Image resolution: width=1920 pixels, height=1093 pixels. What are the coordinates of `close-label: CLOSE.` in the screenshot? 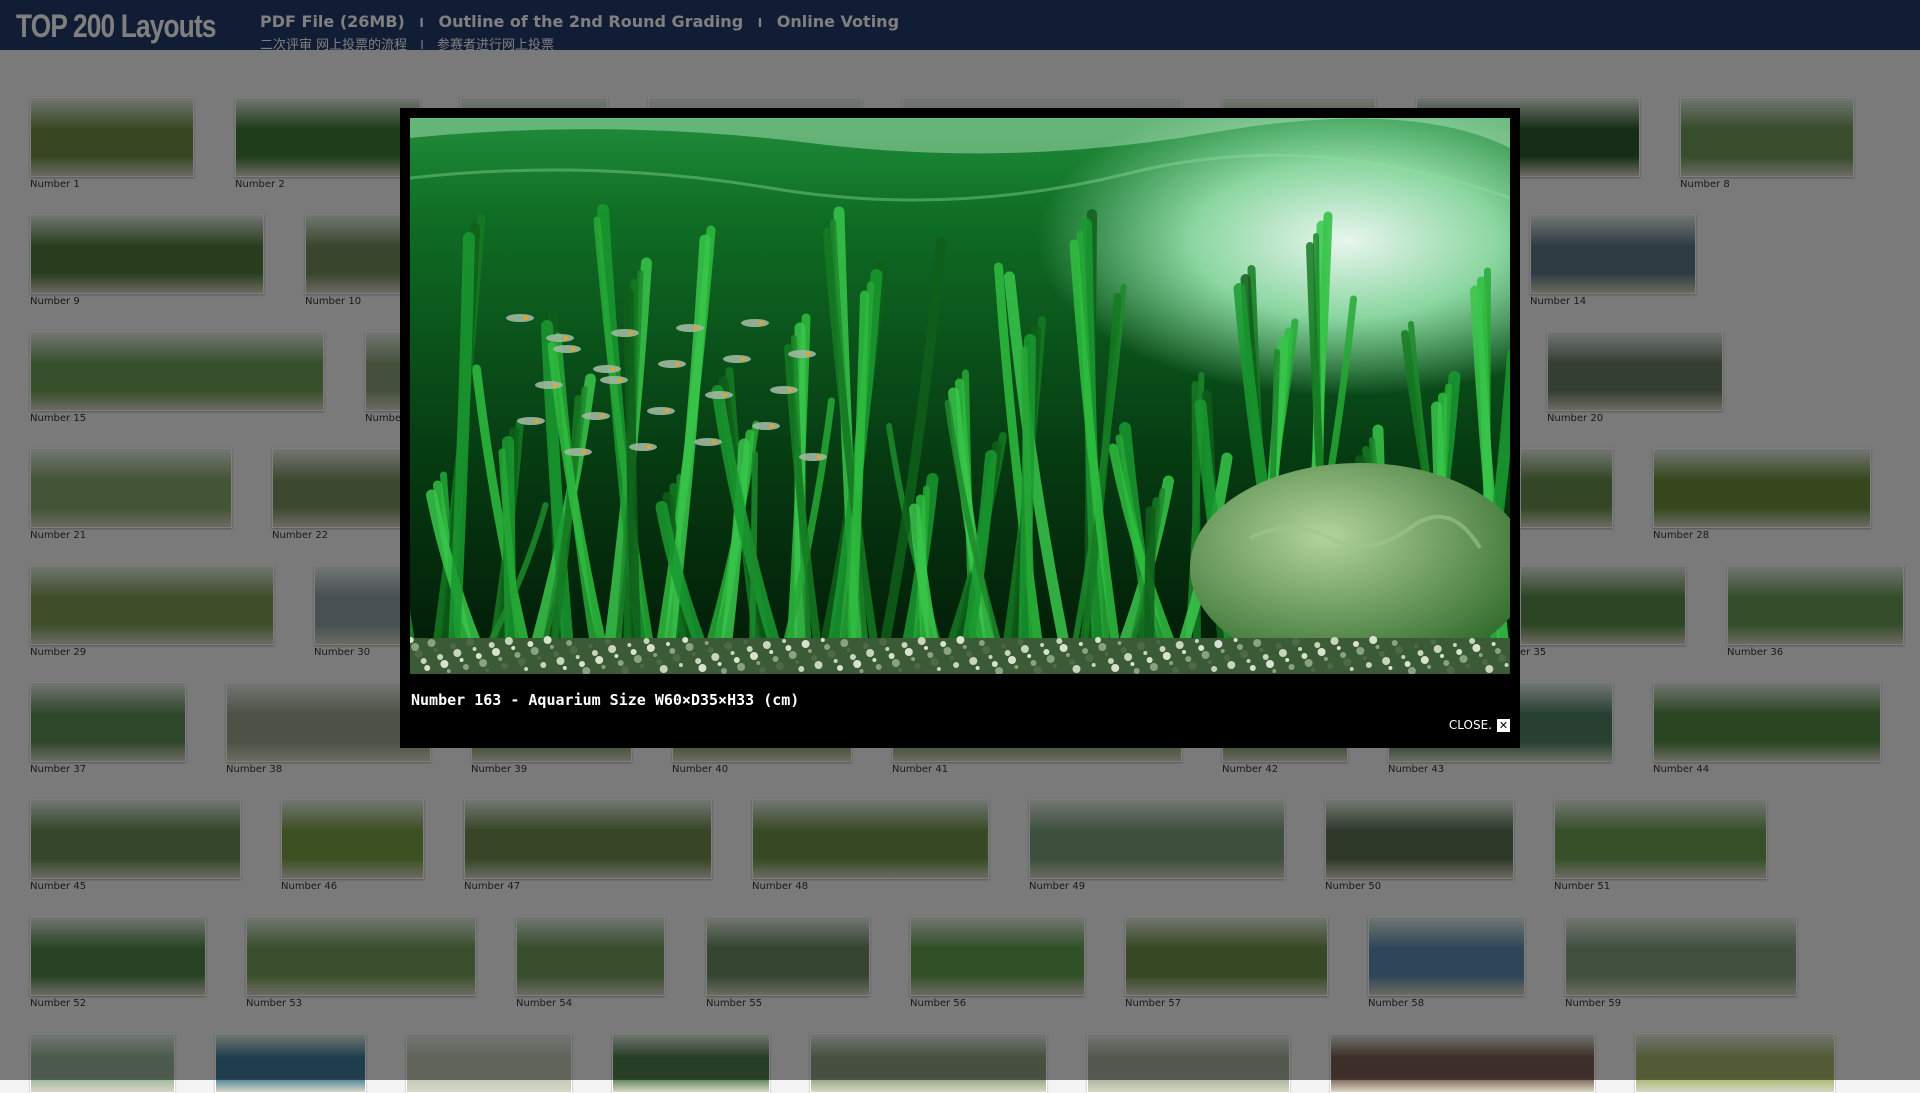 It's located at (1470, 725).